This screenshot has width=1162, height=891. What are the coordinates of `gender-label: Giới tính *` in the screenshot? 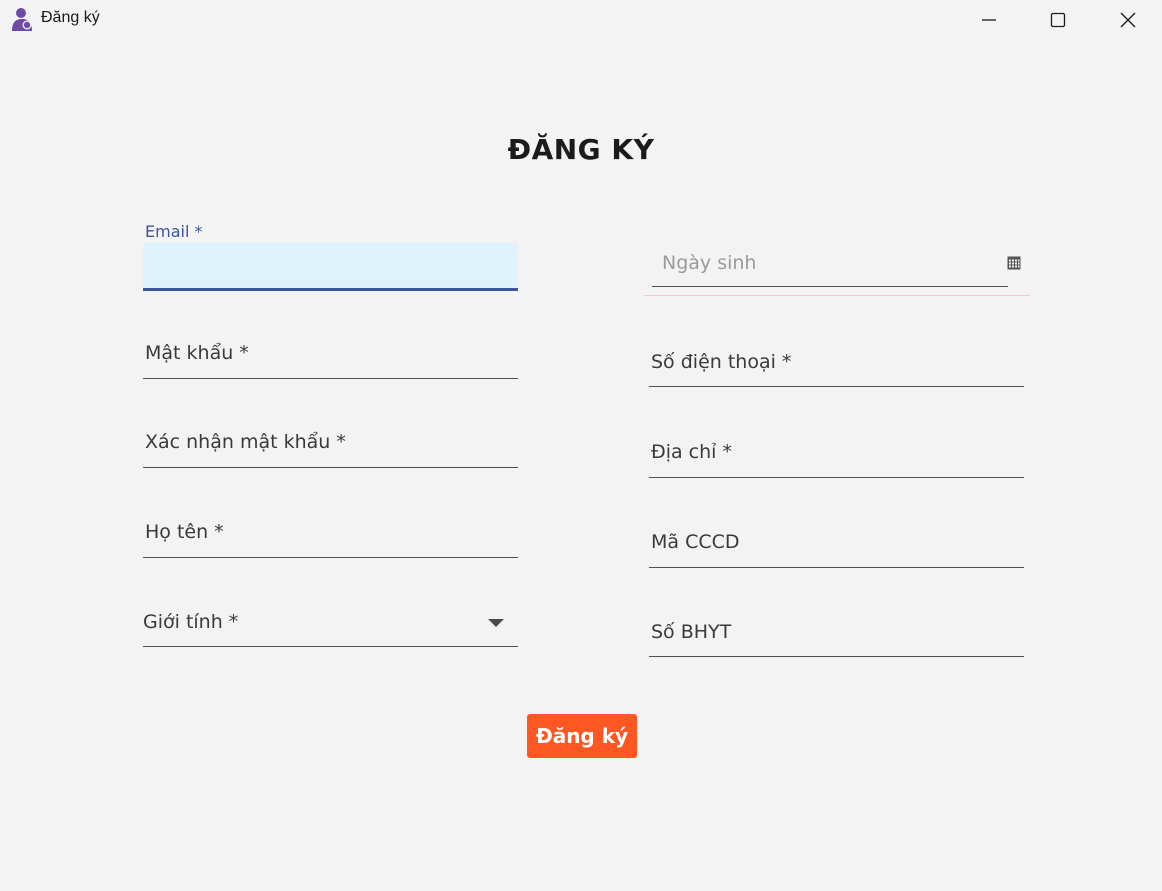 It's located at (191, 622).